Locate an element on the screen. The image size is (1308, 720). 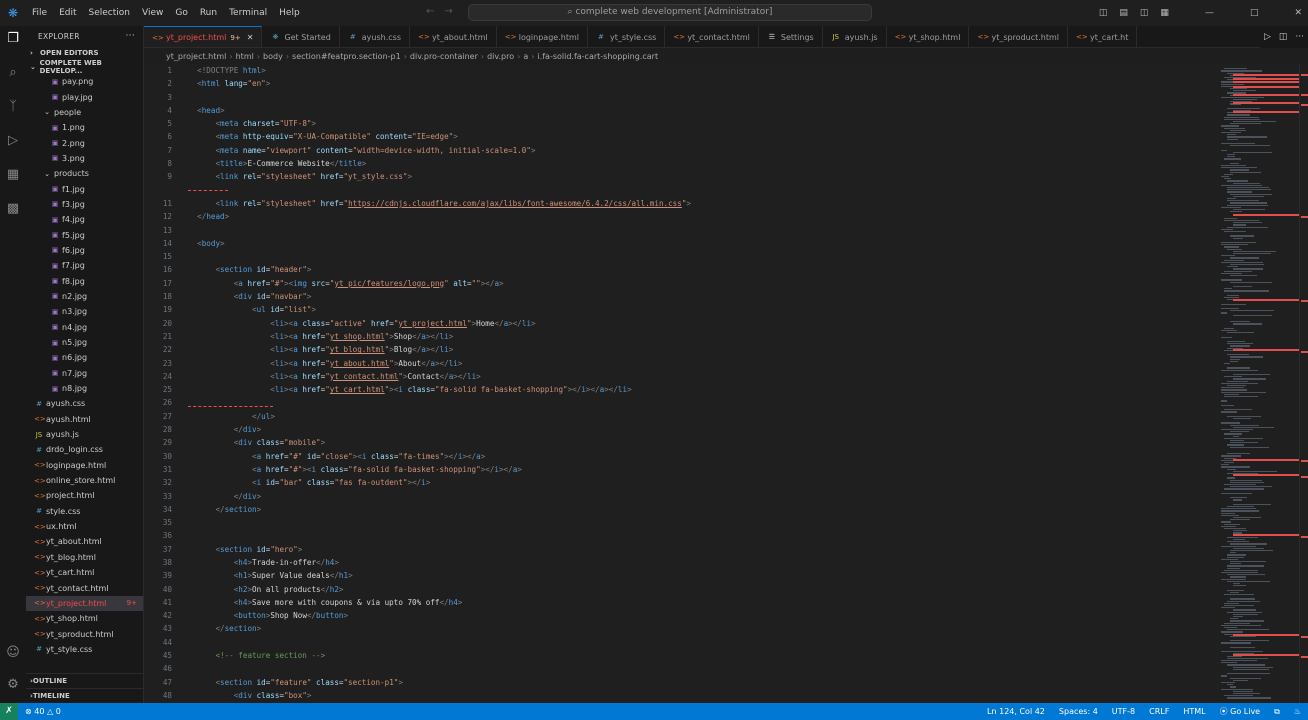
file-item: # style.css is located at coordinates (84, 511).